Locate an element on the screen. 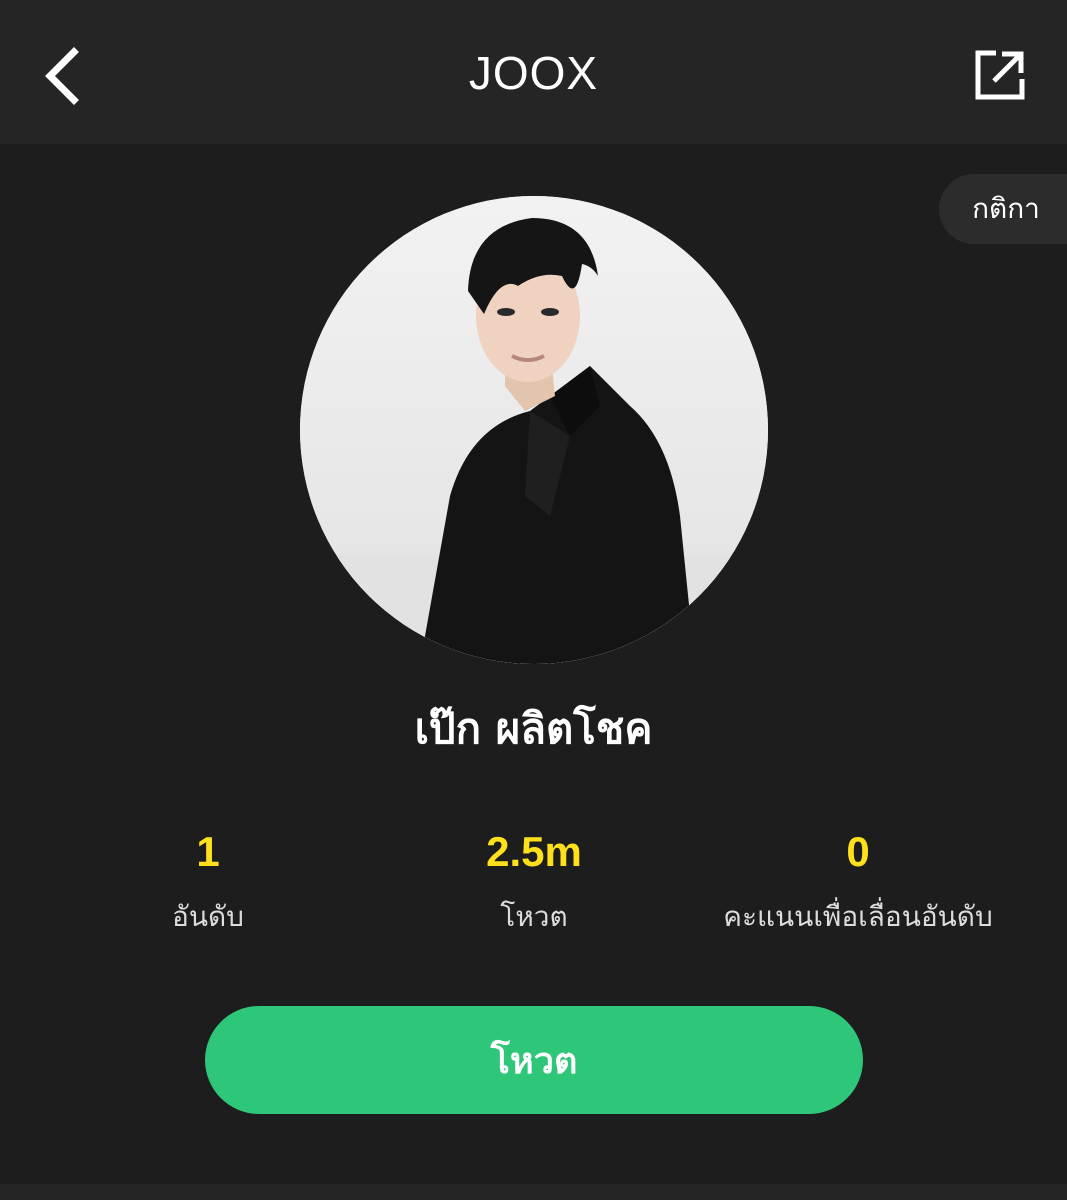 This screenshot has width=1067, height=1200. page-title: JOOX is located at coordinates (533, 73).